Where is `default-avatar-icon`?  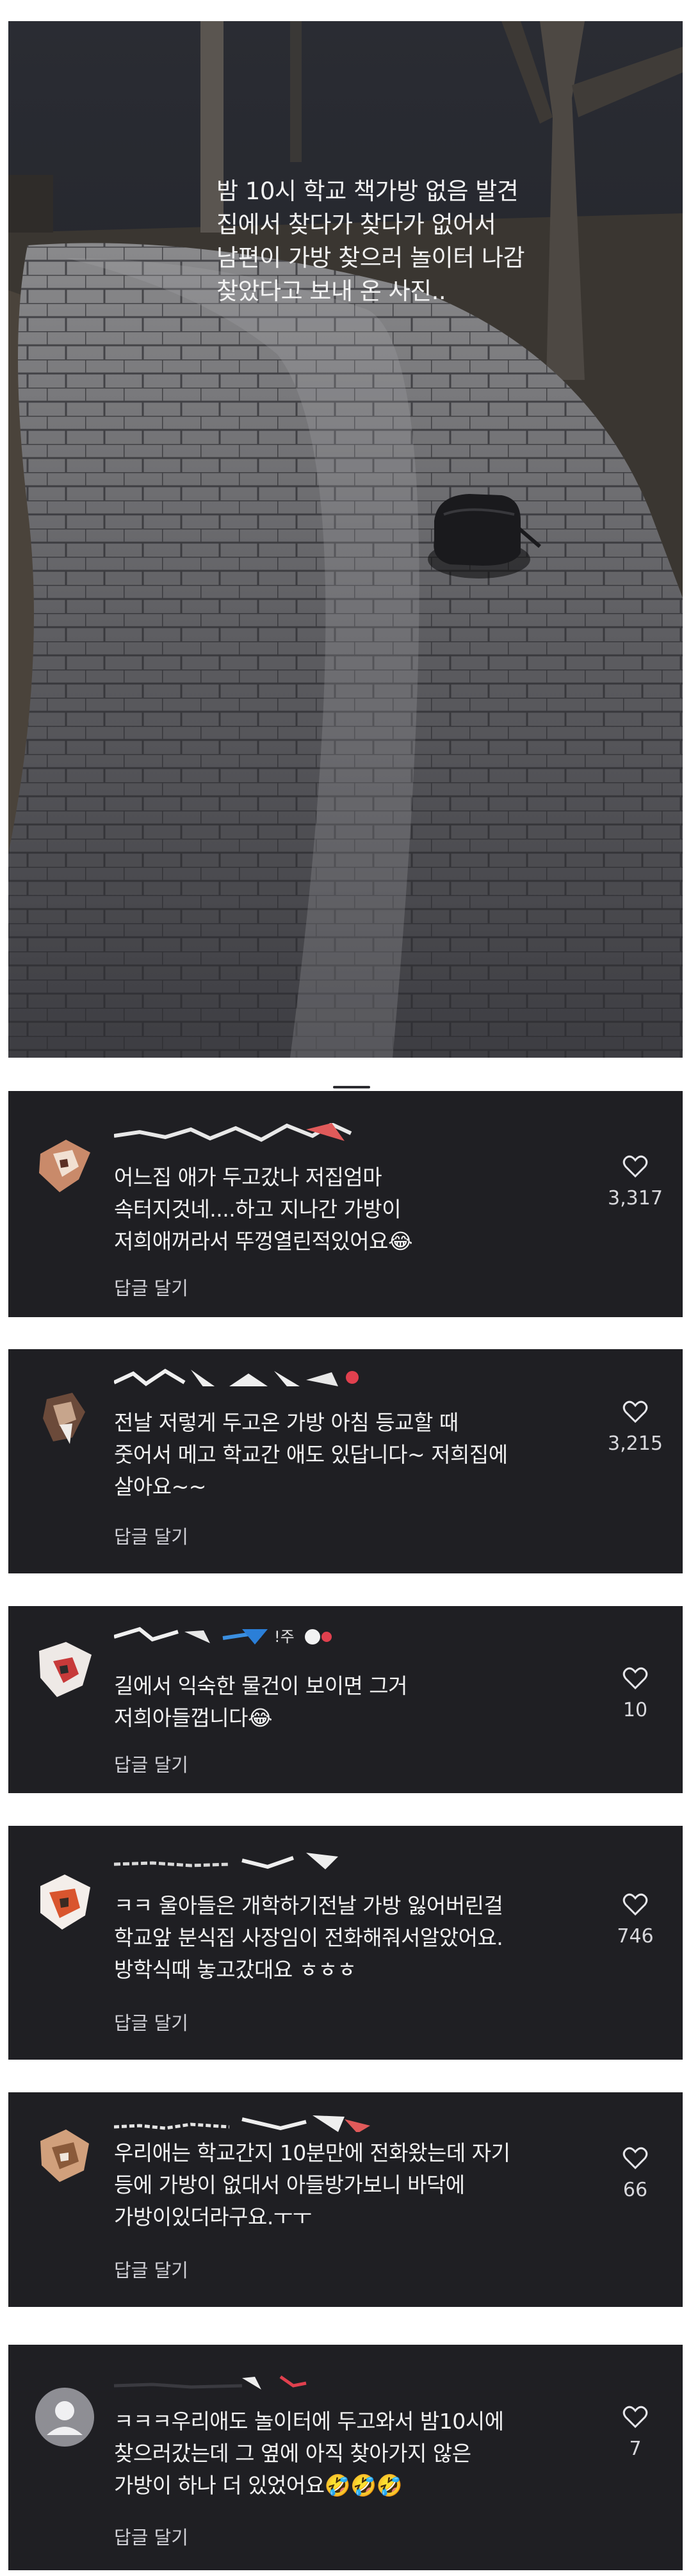
default-avatar-icon is located at coordinates (65, 2417).